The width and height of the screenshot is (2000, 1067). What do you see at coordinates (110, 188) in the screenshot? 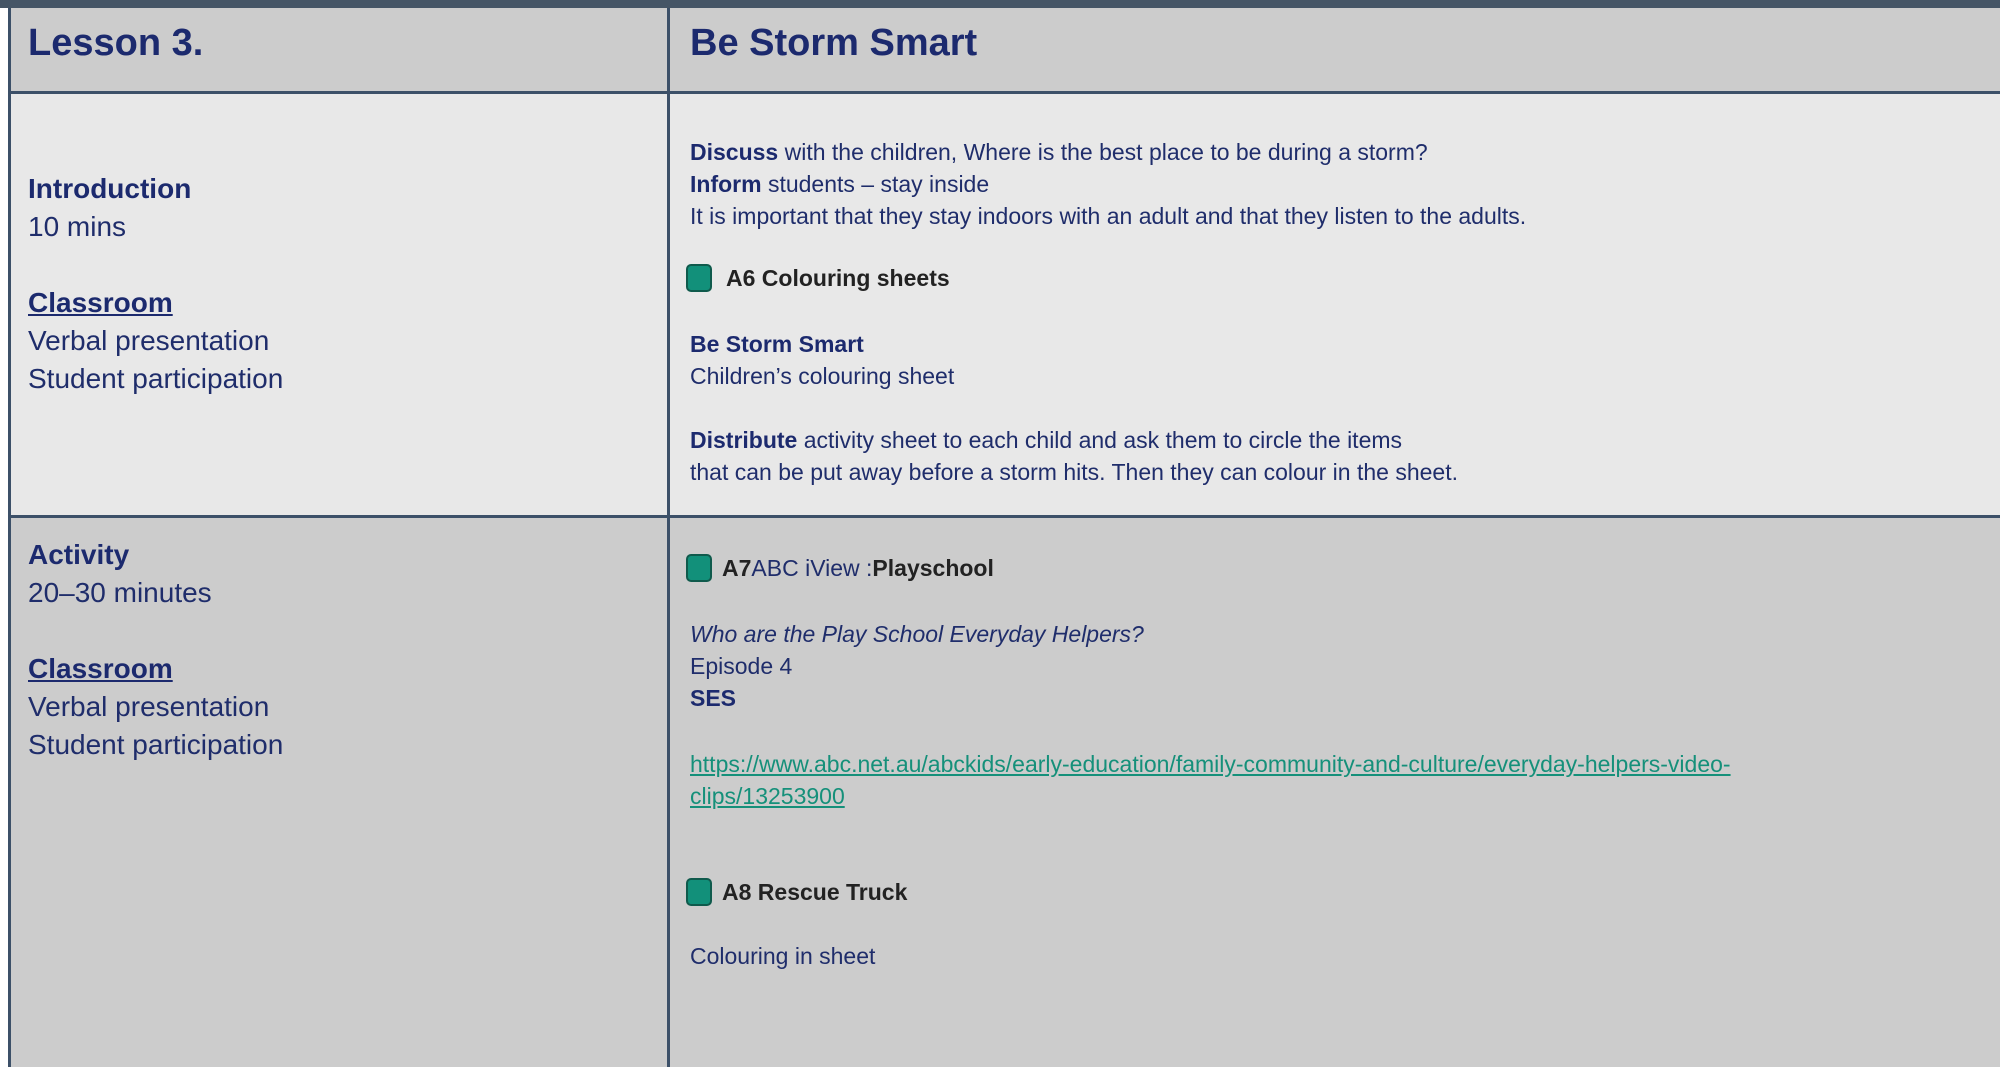
I see `intro-section-title: Introduction` at bounding box center [110, 188].